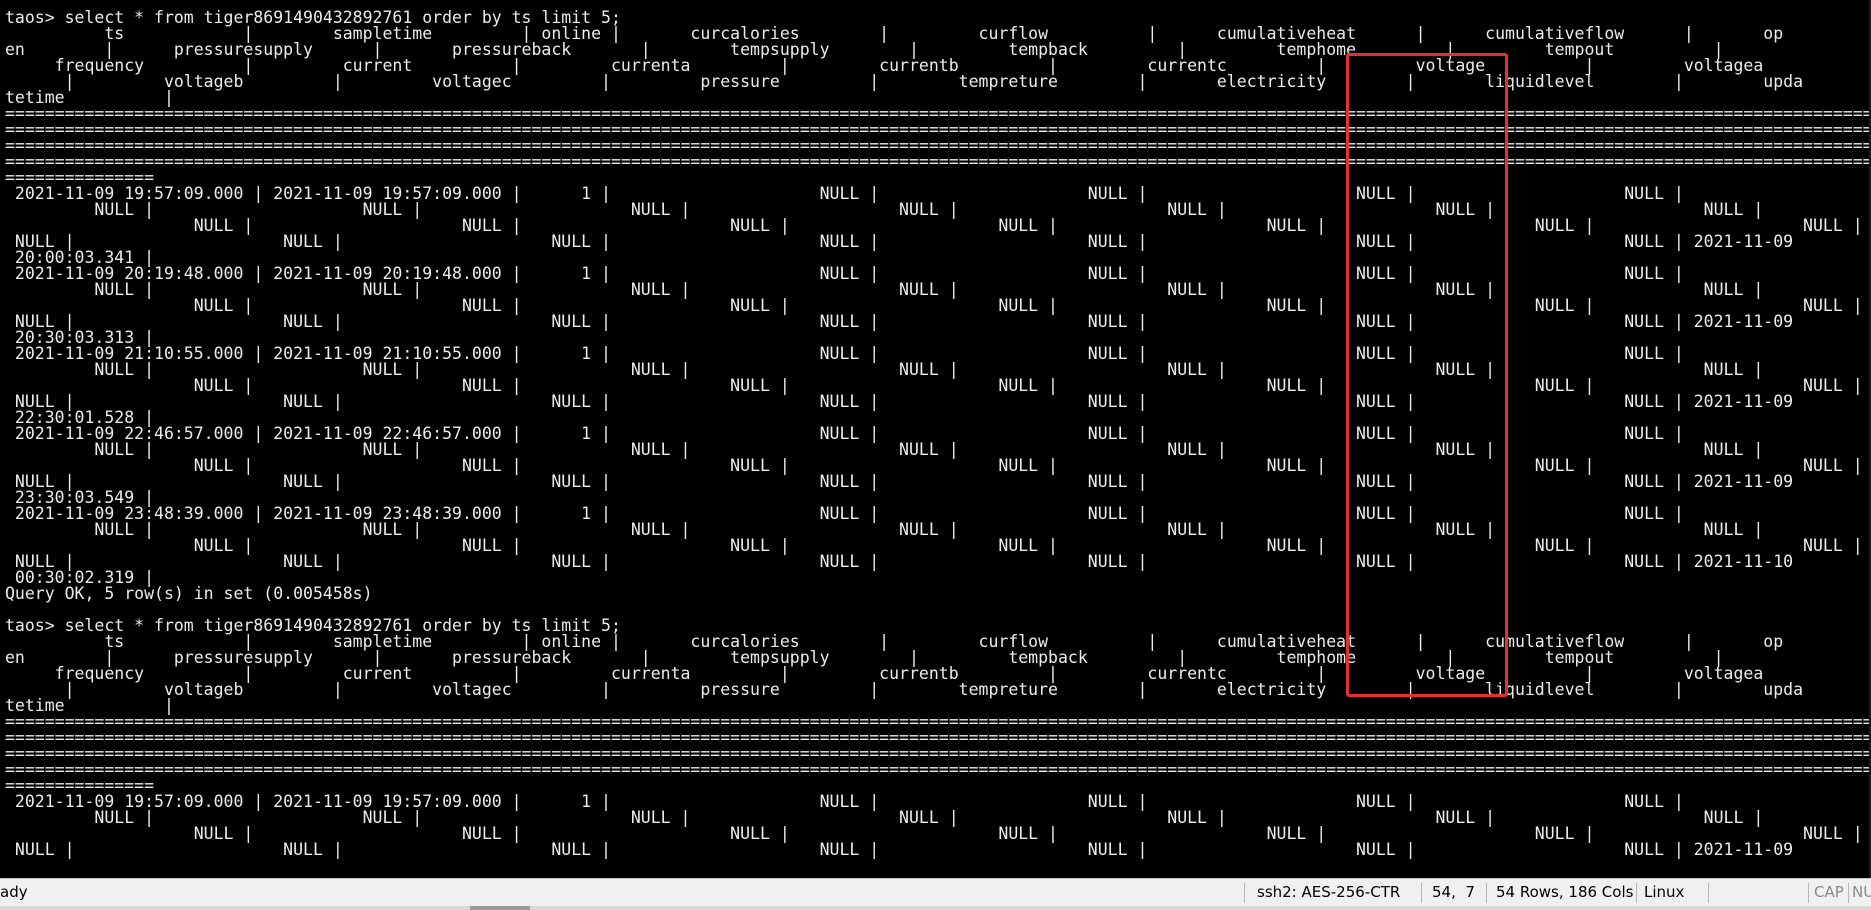 The image size is (1871, 910). I want to click on horizontal-scrollbar, so click(935, 908).